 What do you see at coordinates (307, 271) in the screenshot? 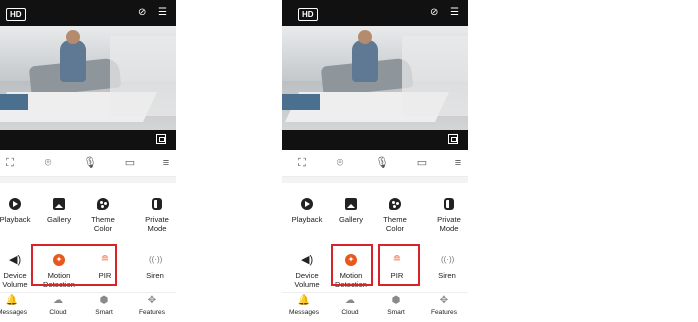
I see `feature-device-volume: ◀) Device Volume` at bounding box center [307, 271].